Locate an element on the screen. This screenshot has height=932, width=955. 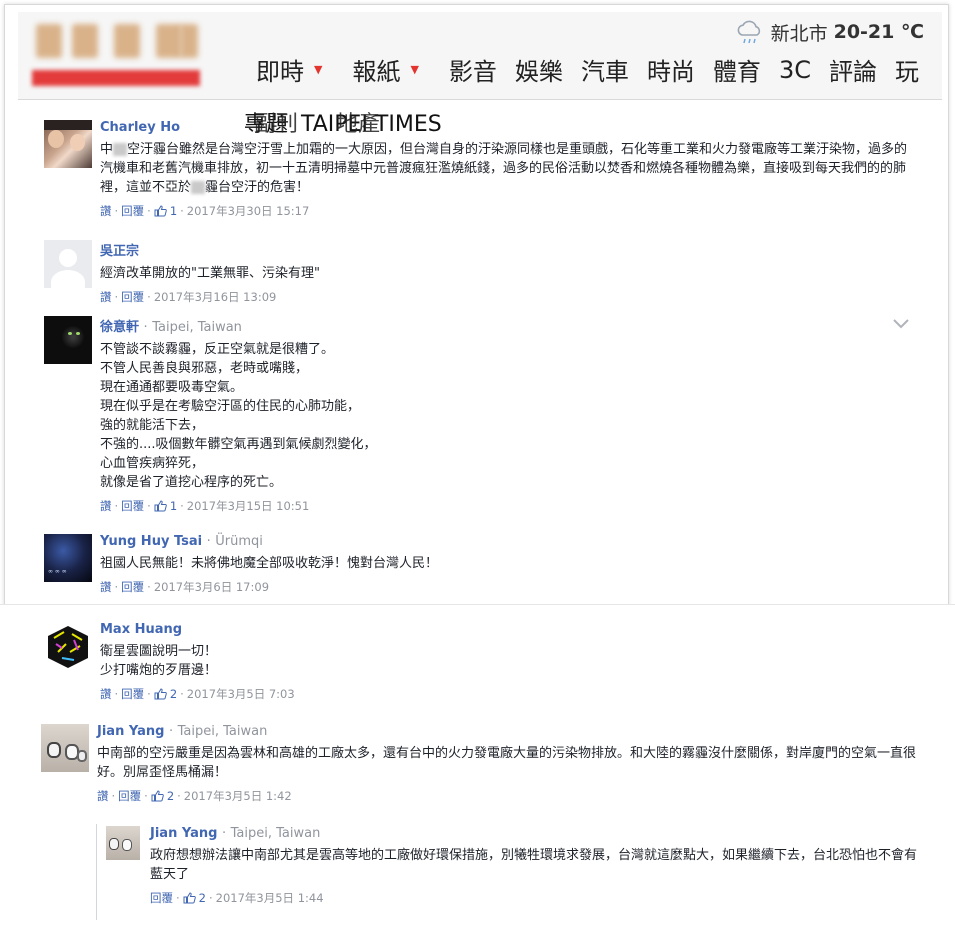
nav-item-opinion: 評論 is located at coordinates (853, 69).